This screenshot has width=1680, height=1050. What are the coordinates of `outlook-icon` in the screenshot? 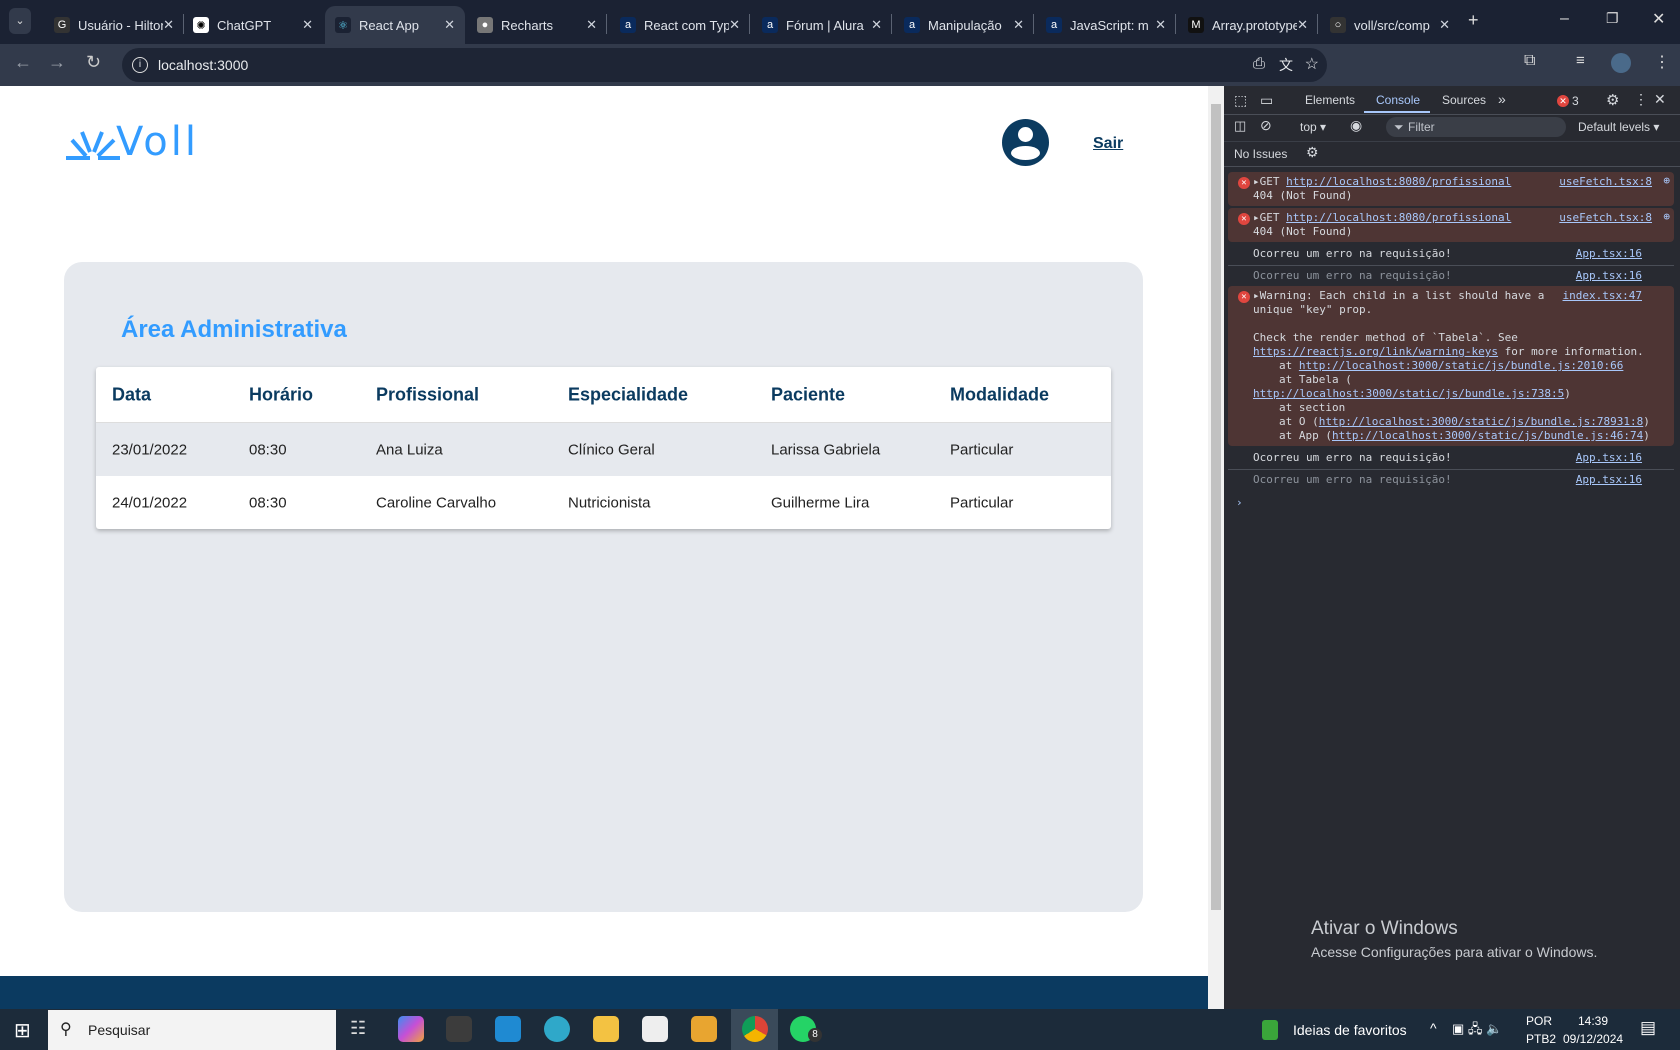 It's located at (704, 1029).